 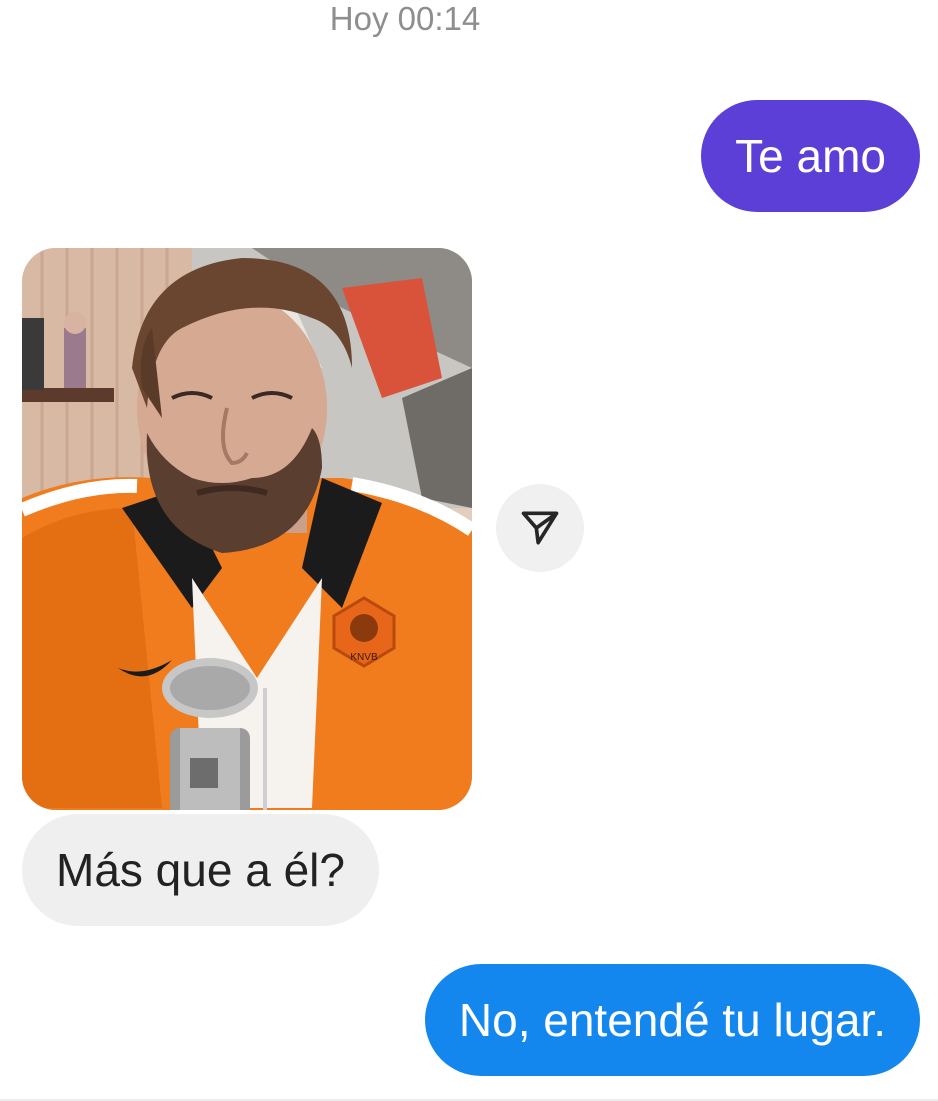 I want to click on message-text: Te amo, so click(x=810, y=156).